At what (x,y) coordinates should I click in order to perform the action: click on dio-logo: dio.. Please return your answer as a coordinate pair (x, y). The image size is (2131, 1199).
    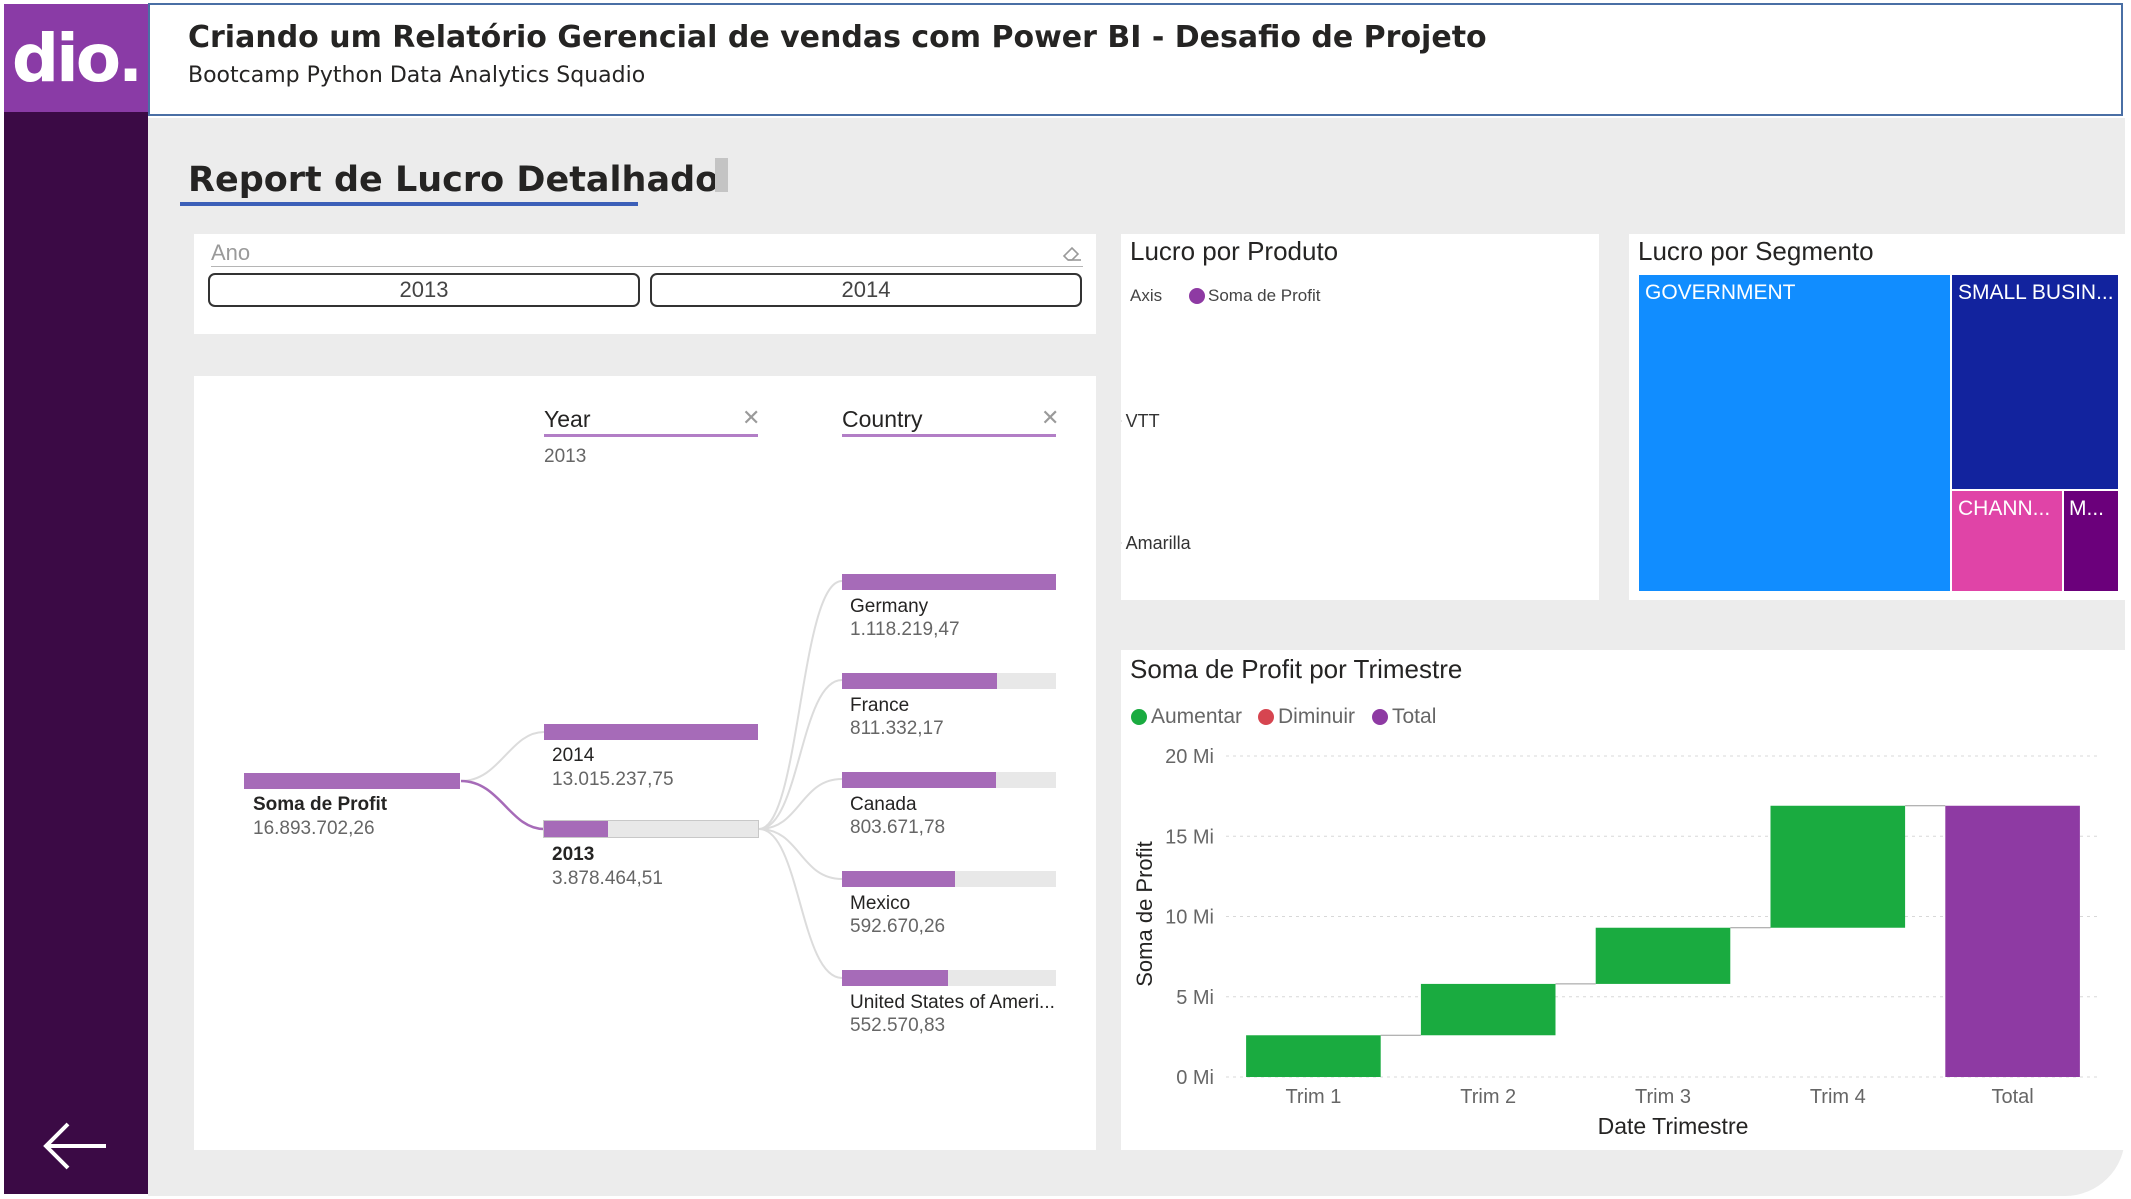
    Looking at the image, I should click on (77, 58).